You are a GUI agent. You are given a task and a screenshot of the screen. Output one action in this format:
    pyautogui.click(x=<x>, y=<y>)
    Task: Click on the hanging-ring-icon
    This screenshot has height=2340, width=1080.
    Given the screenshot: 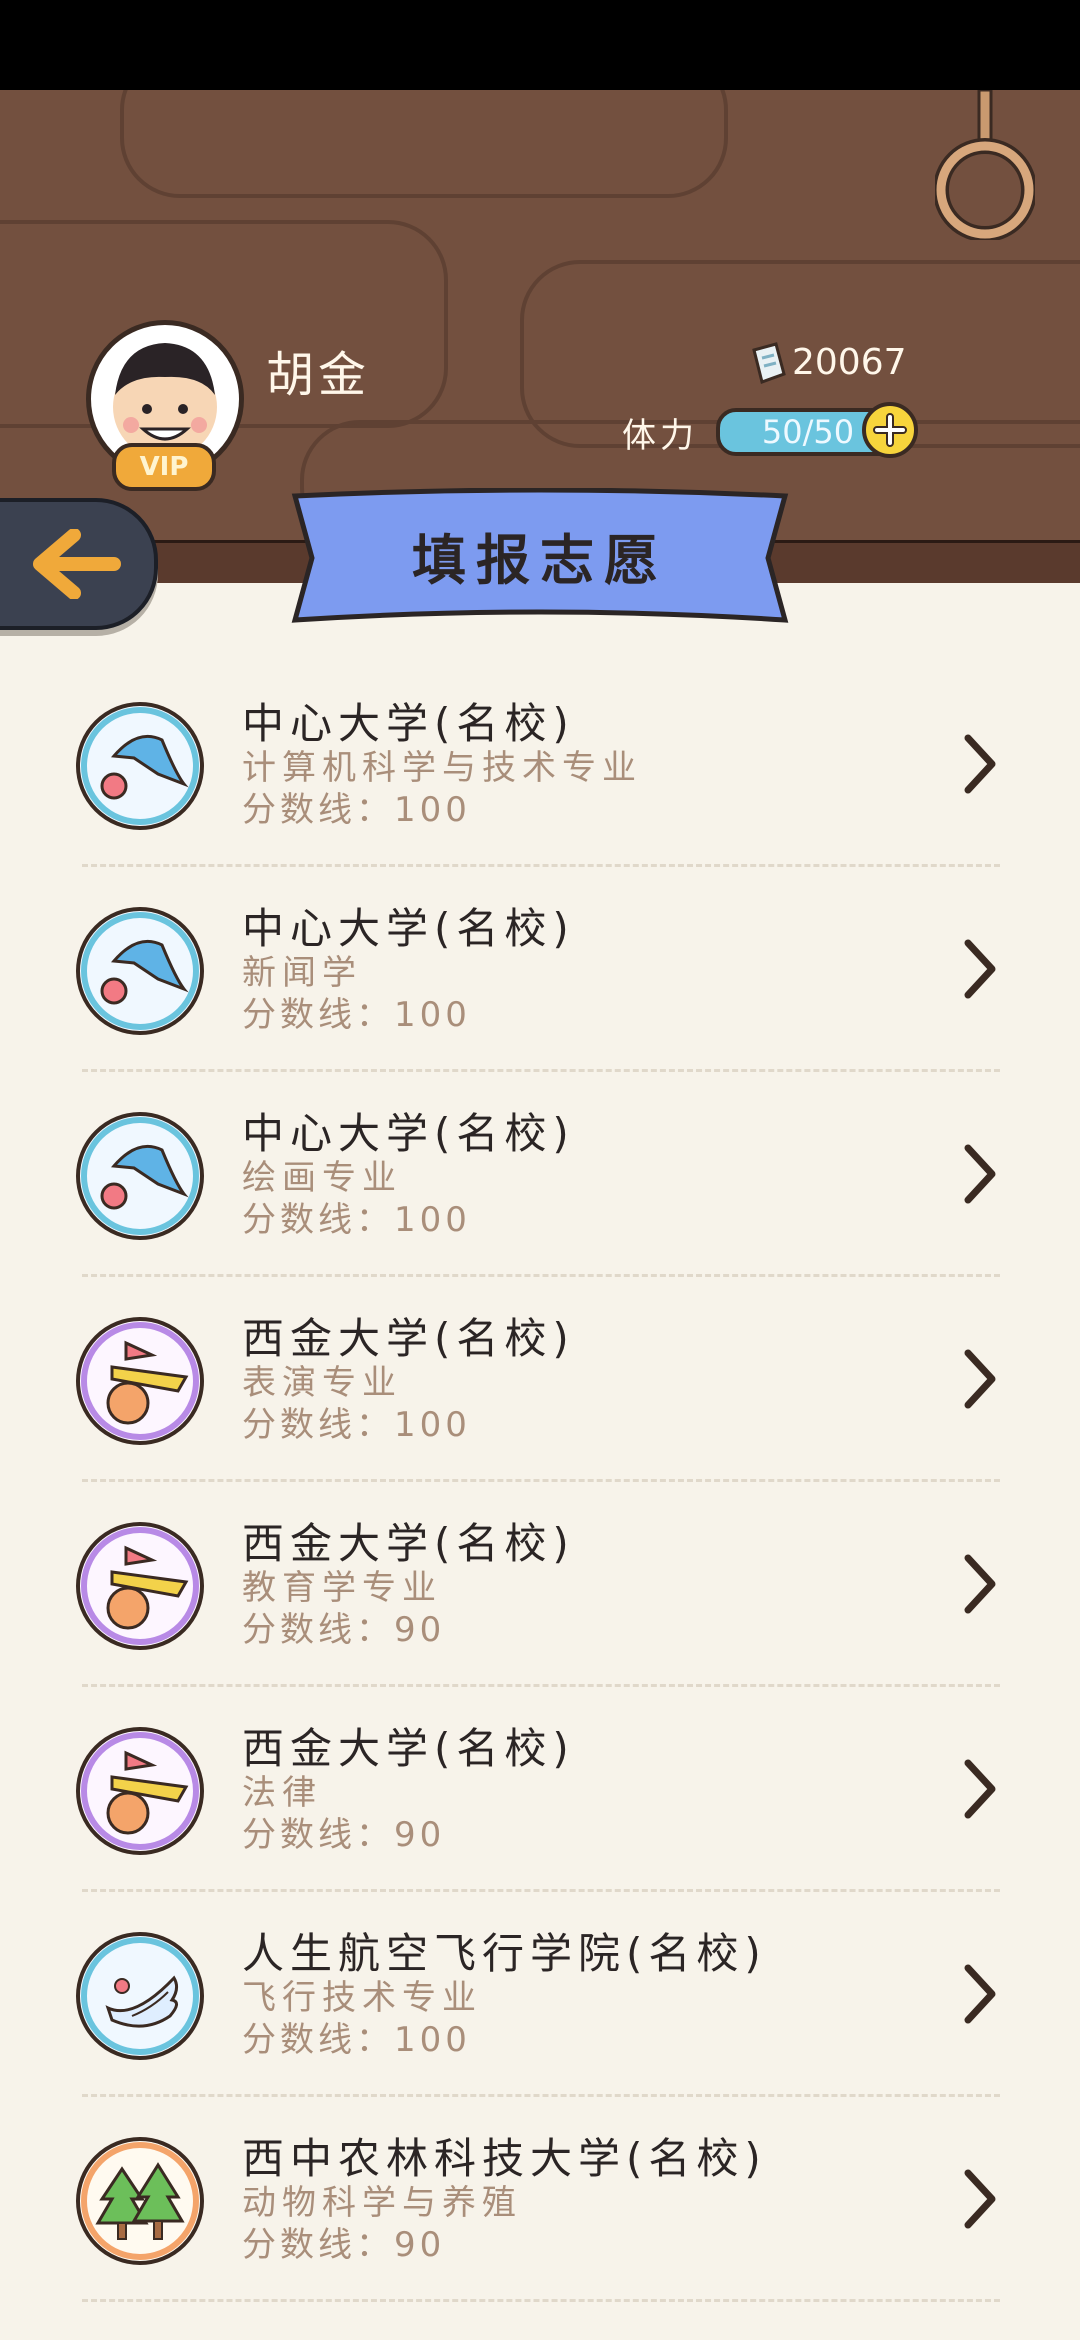 What is the action you would take?
    pyautogui.click(x=985, y=165)
    